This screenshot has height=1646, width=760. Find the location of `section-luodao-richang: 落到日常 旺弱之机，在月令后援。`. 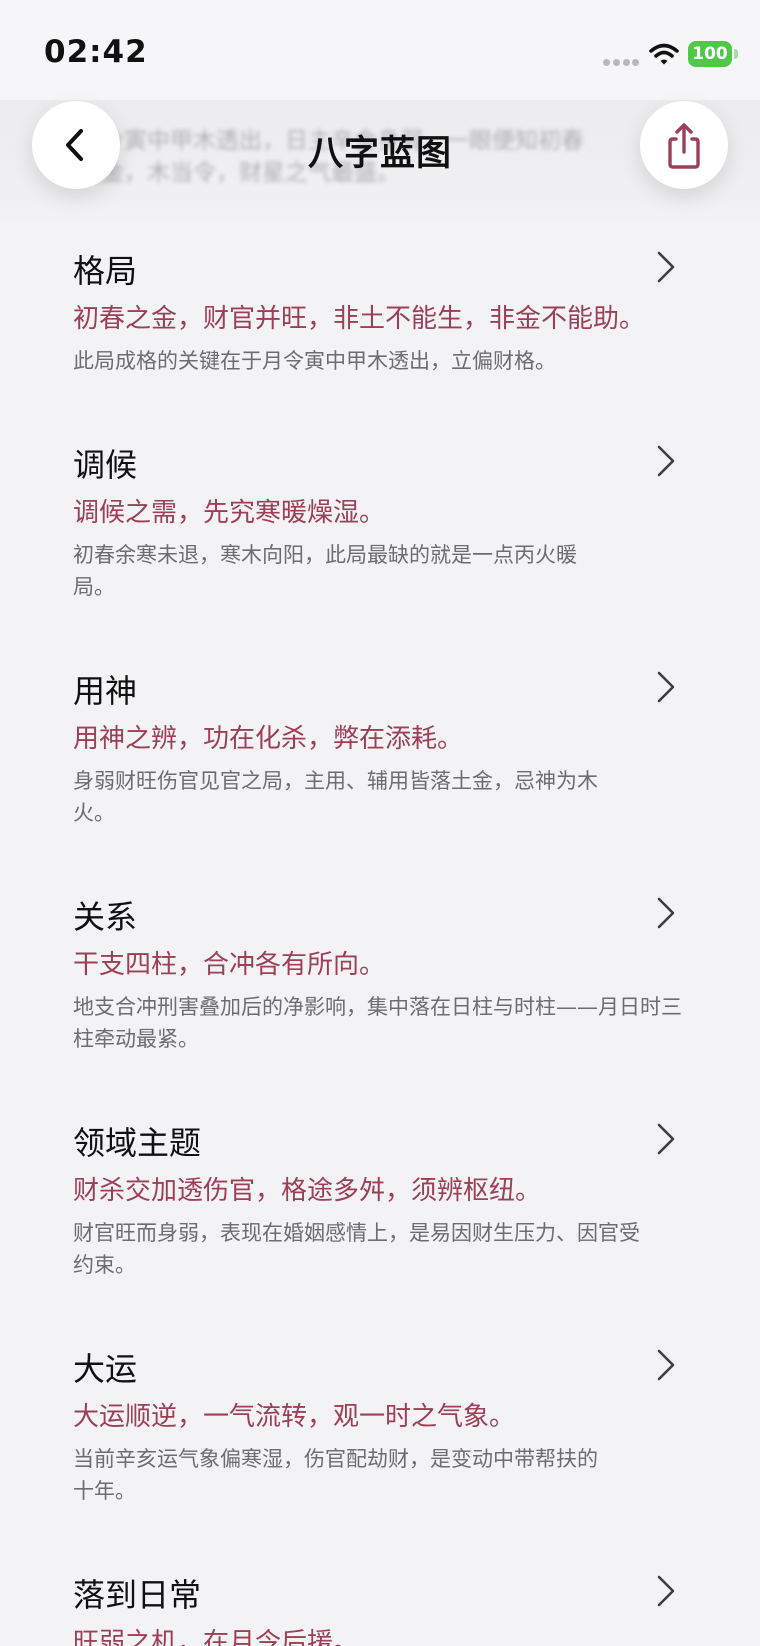

section-luodao-richang: 落到日常 旺弱之机，在月令后援。 is located at coordinates (380, 1608).